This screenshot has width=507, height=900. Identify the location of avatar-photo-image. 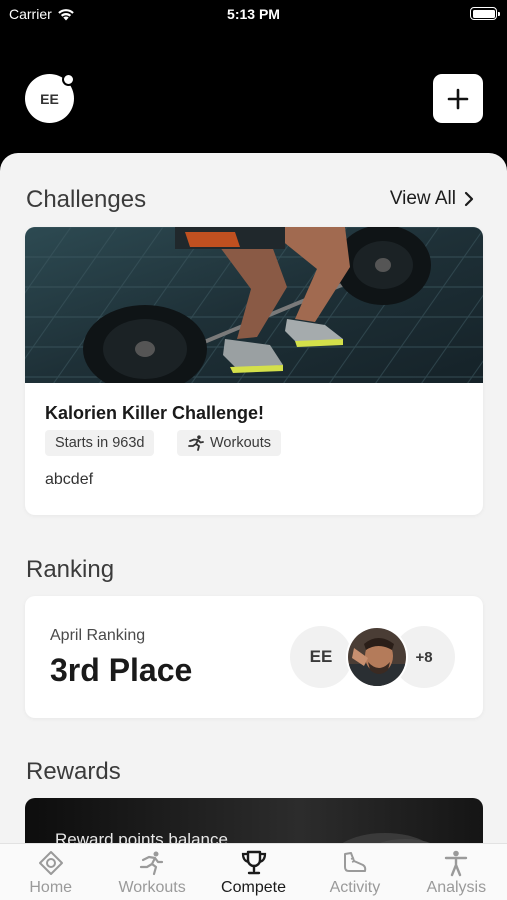
(377, 657).